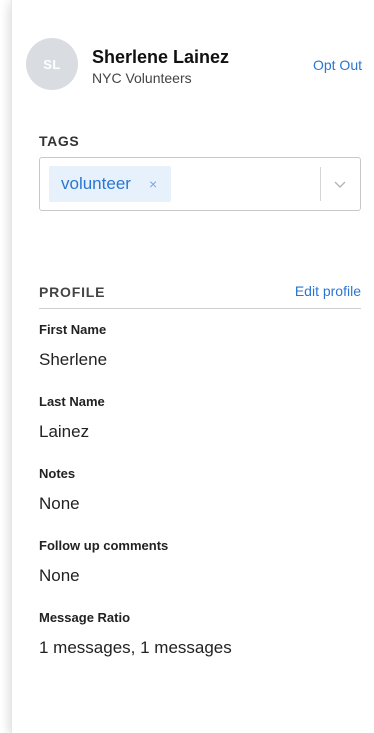 Image resolution: width=374 pixels, height=733 pixels. What do you see at coordinates (72, 292) in the screenshot?
I see `profile-heading: PROFILE` at bounding box center [72, 292].